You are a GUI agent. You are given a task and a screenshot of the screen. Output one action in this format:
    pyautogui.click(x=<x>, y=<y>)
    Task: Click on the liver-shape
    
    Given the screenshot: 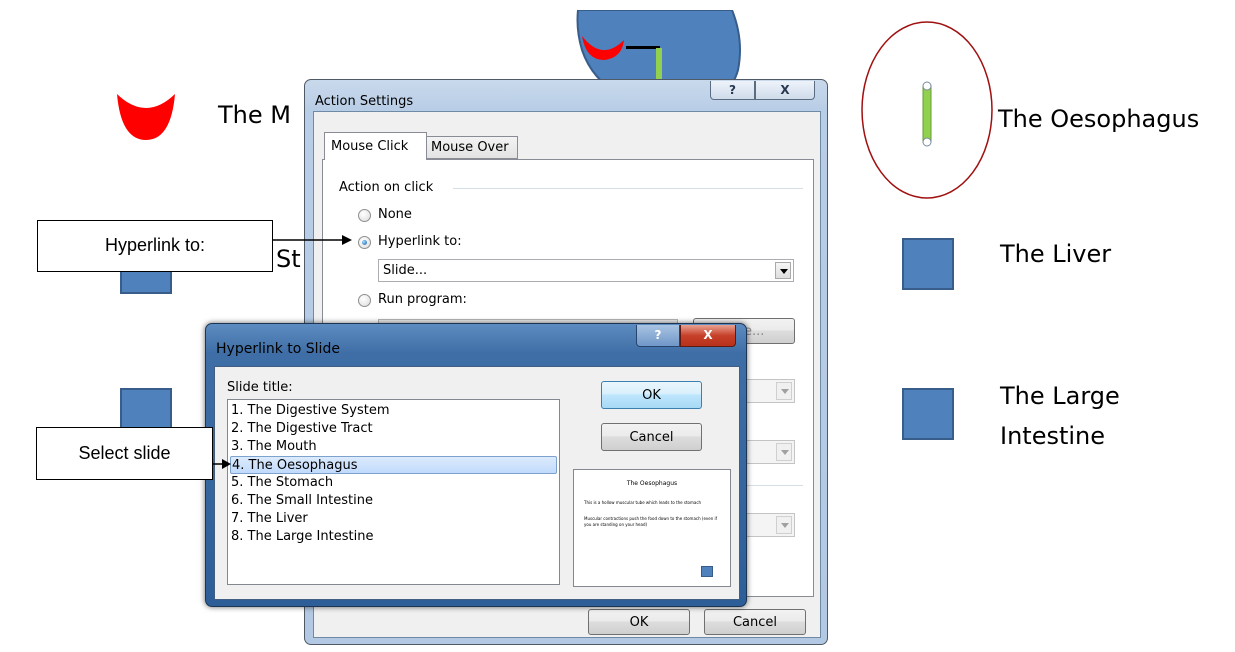 What is the action you would take?
    pyautogui.click(x=928, y=264)
    